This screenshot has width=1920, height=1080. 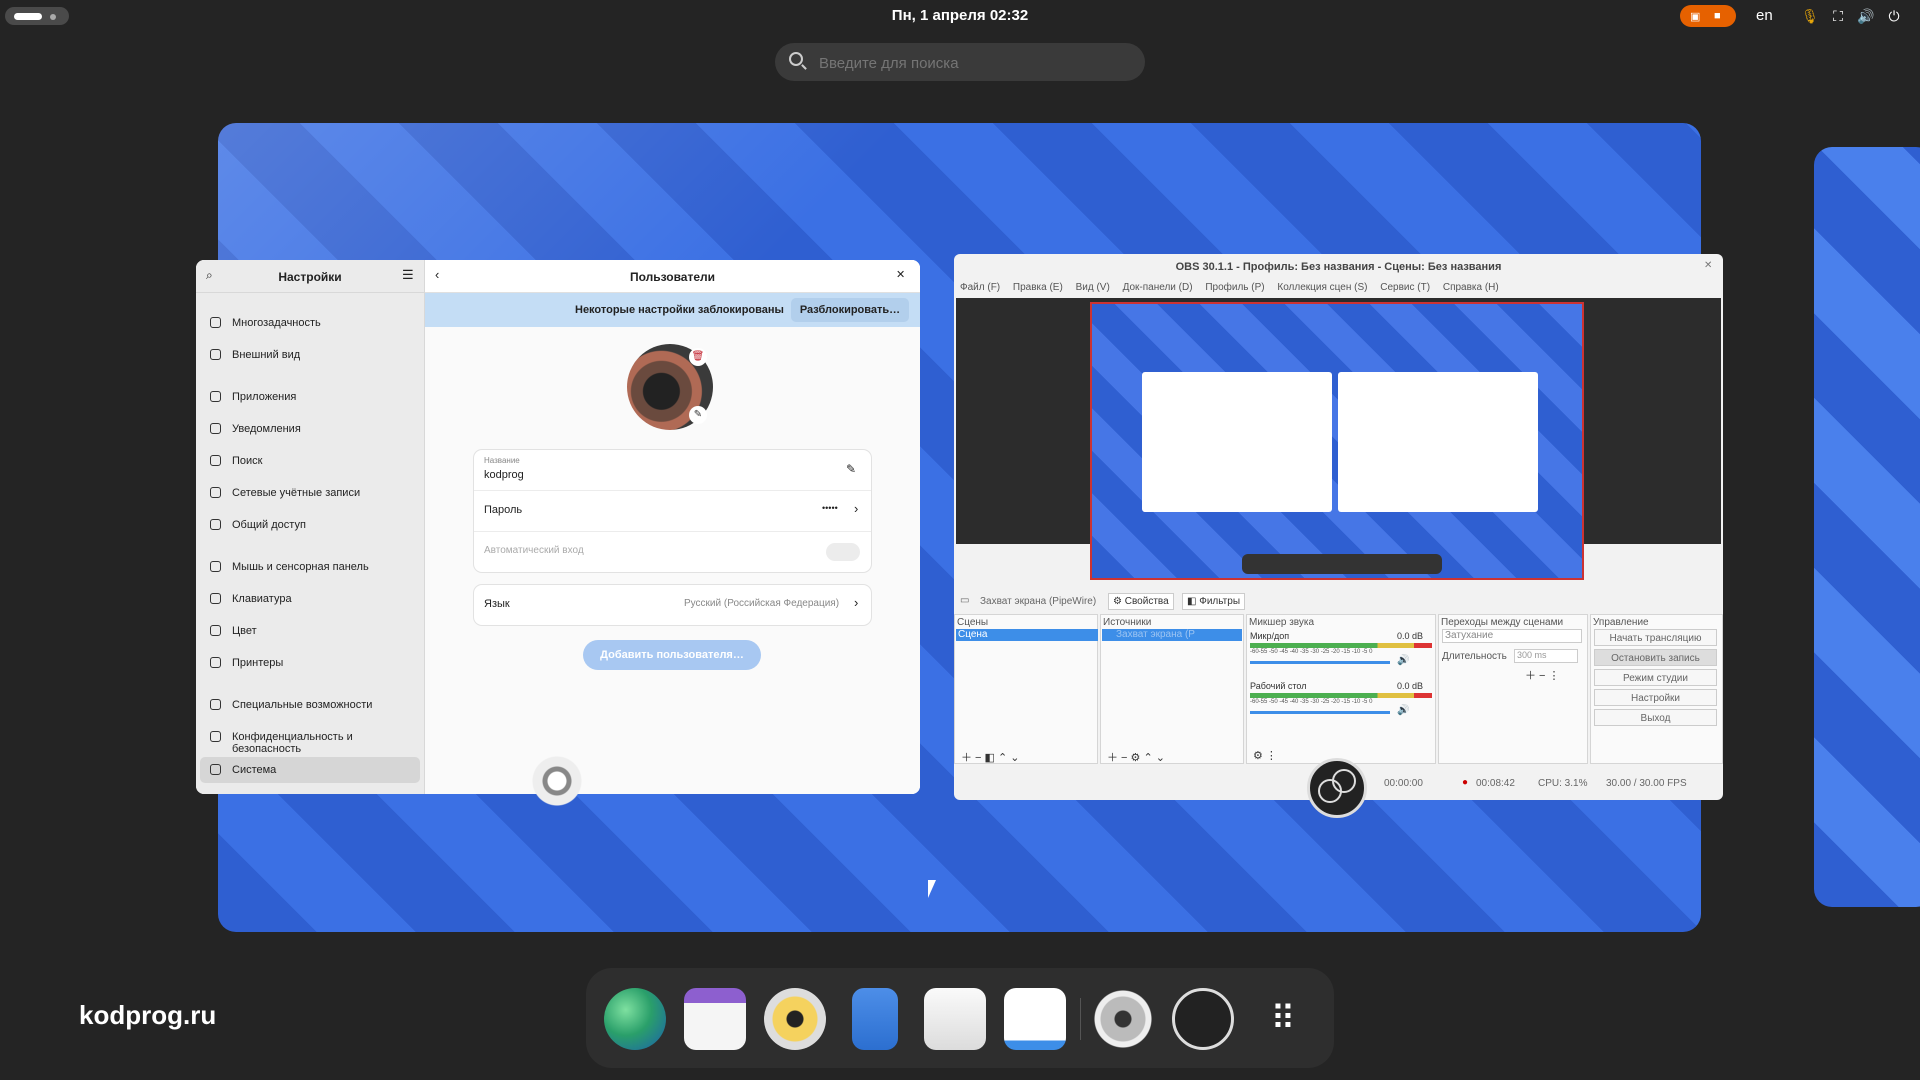 I want to click on text-editor-icon, so click(x=1035, y=1019).